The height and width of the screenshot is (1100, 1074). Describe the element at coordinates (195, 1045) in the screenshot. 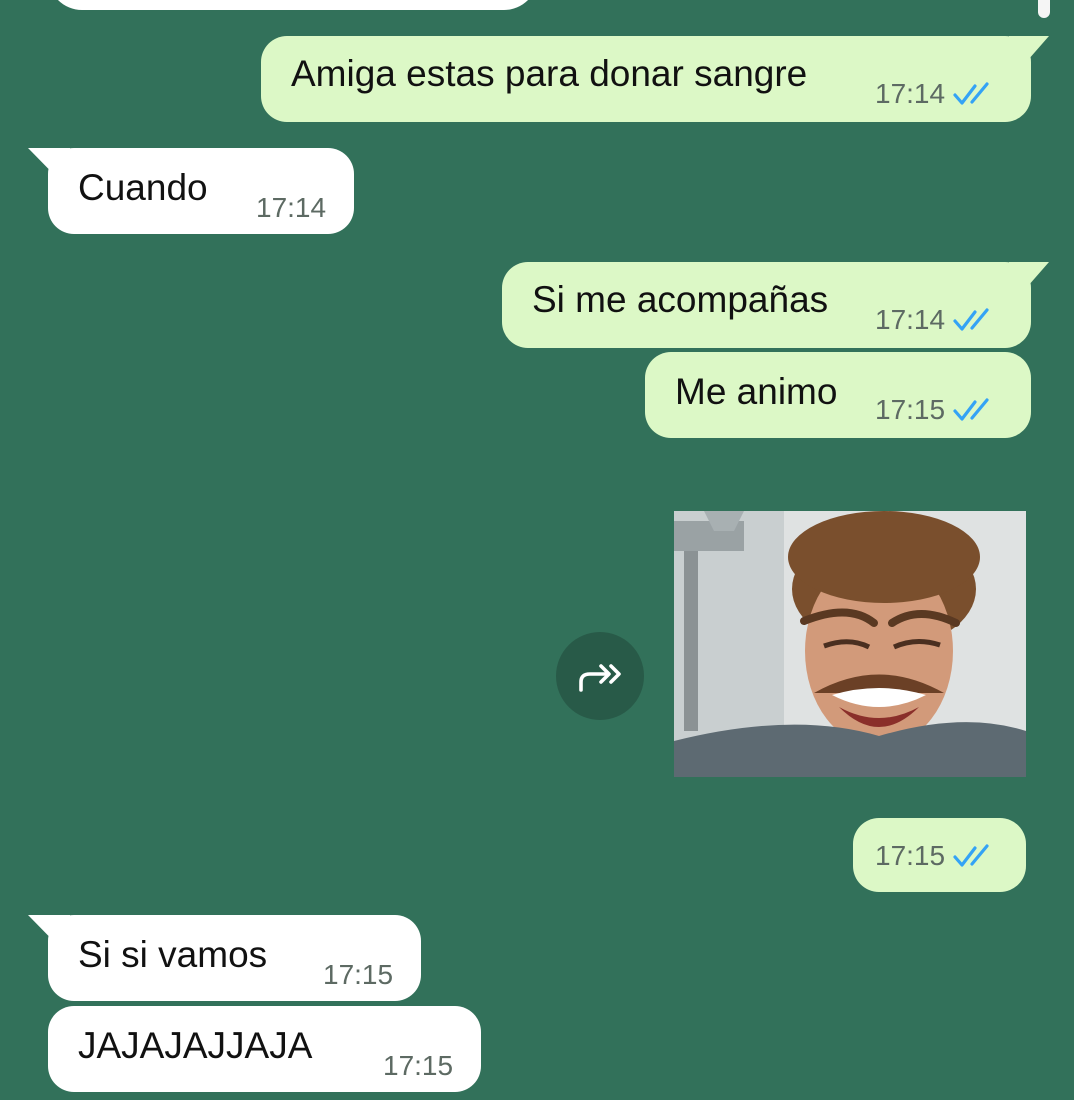

I see `message-text: JAJAJAJJAJA` at that location.